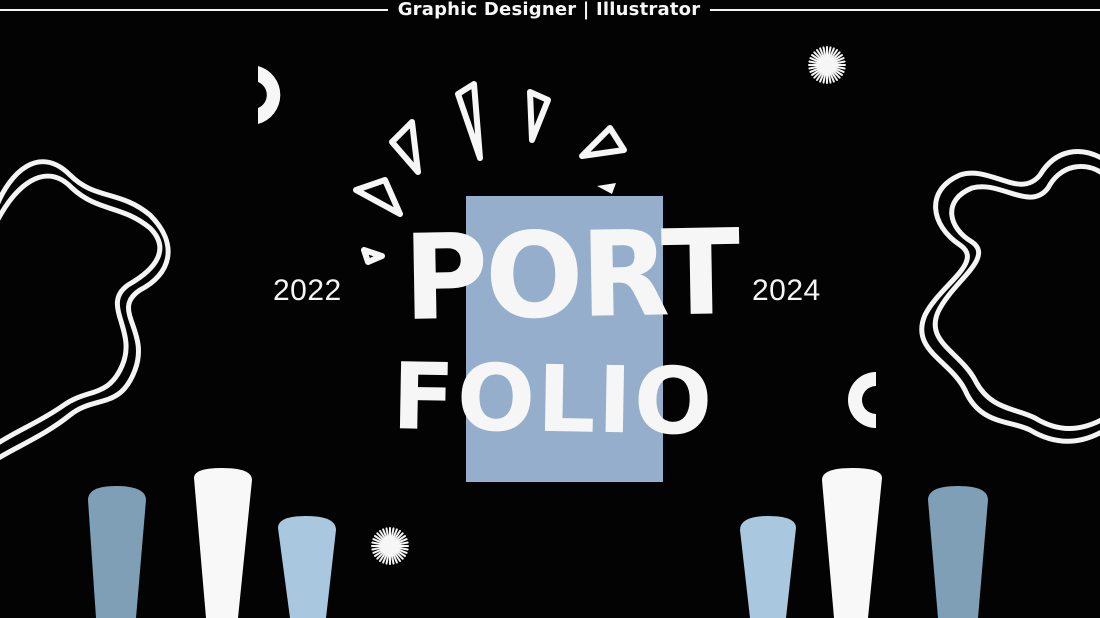 The height and width of the screenshot is (618, 1100). What do you see at coordinates (223, 543) in the screenshot?
I see `pill-shape-left-white` at bounding box center [223, 543].